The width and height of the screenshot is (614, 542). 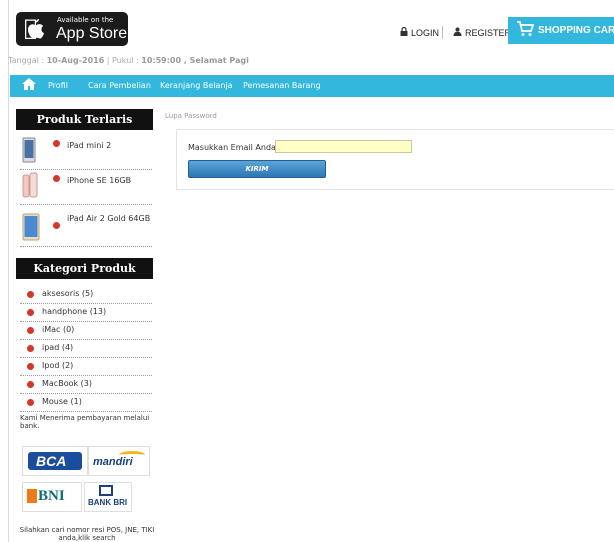 I want to click on category-item-ipad: ipad (4), so click(x=86, y=349).